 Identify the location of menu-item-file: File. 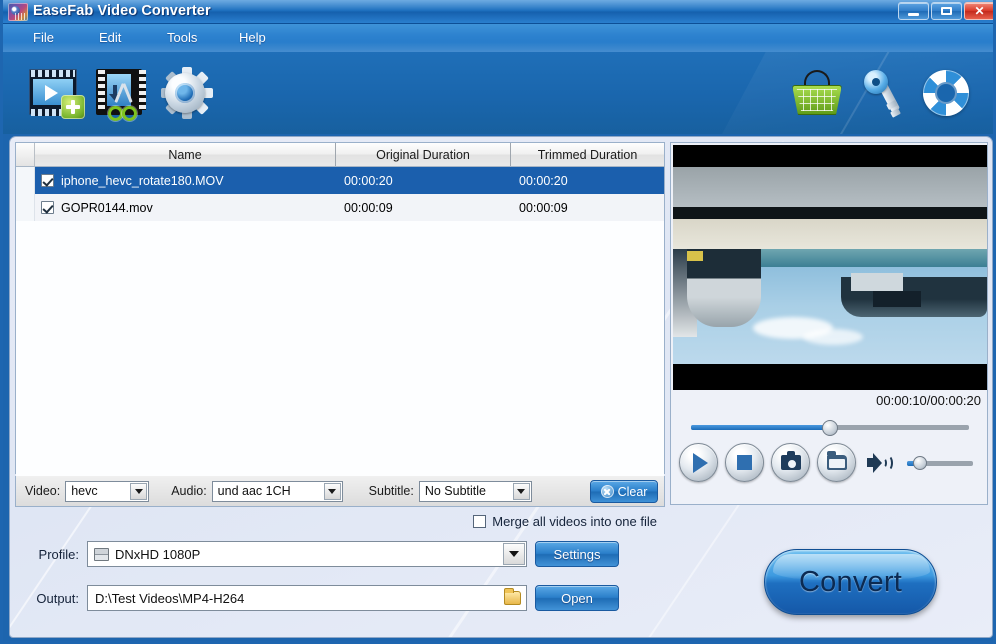
(43, 37).